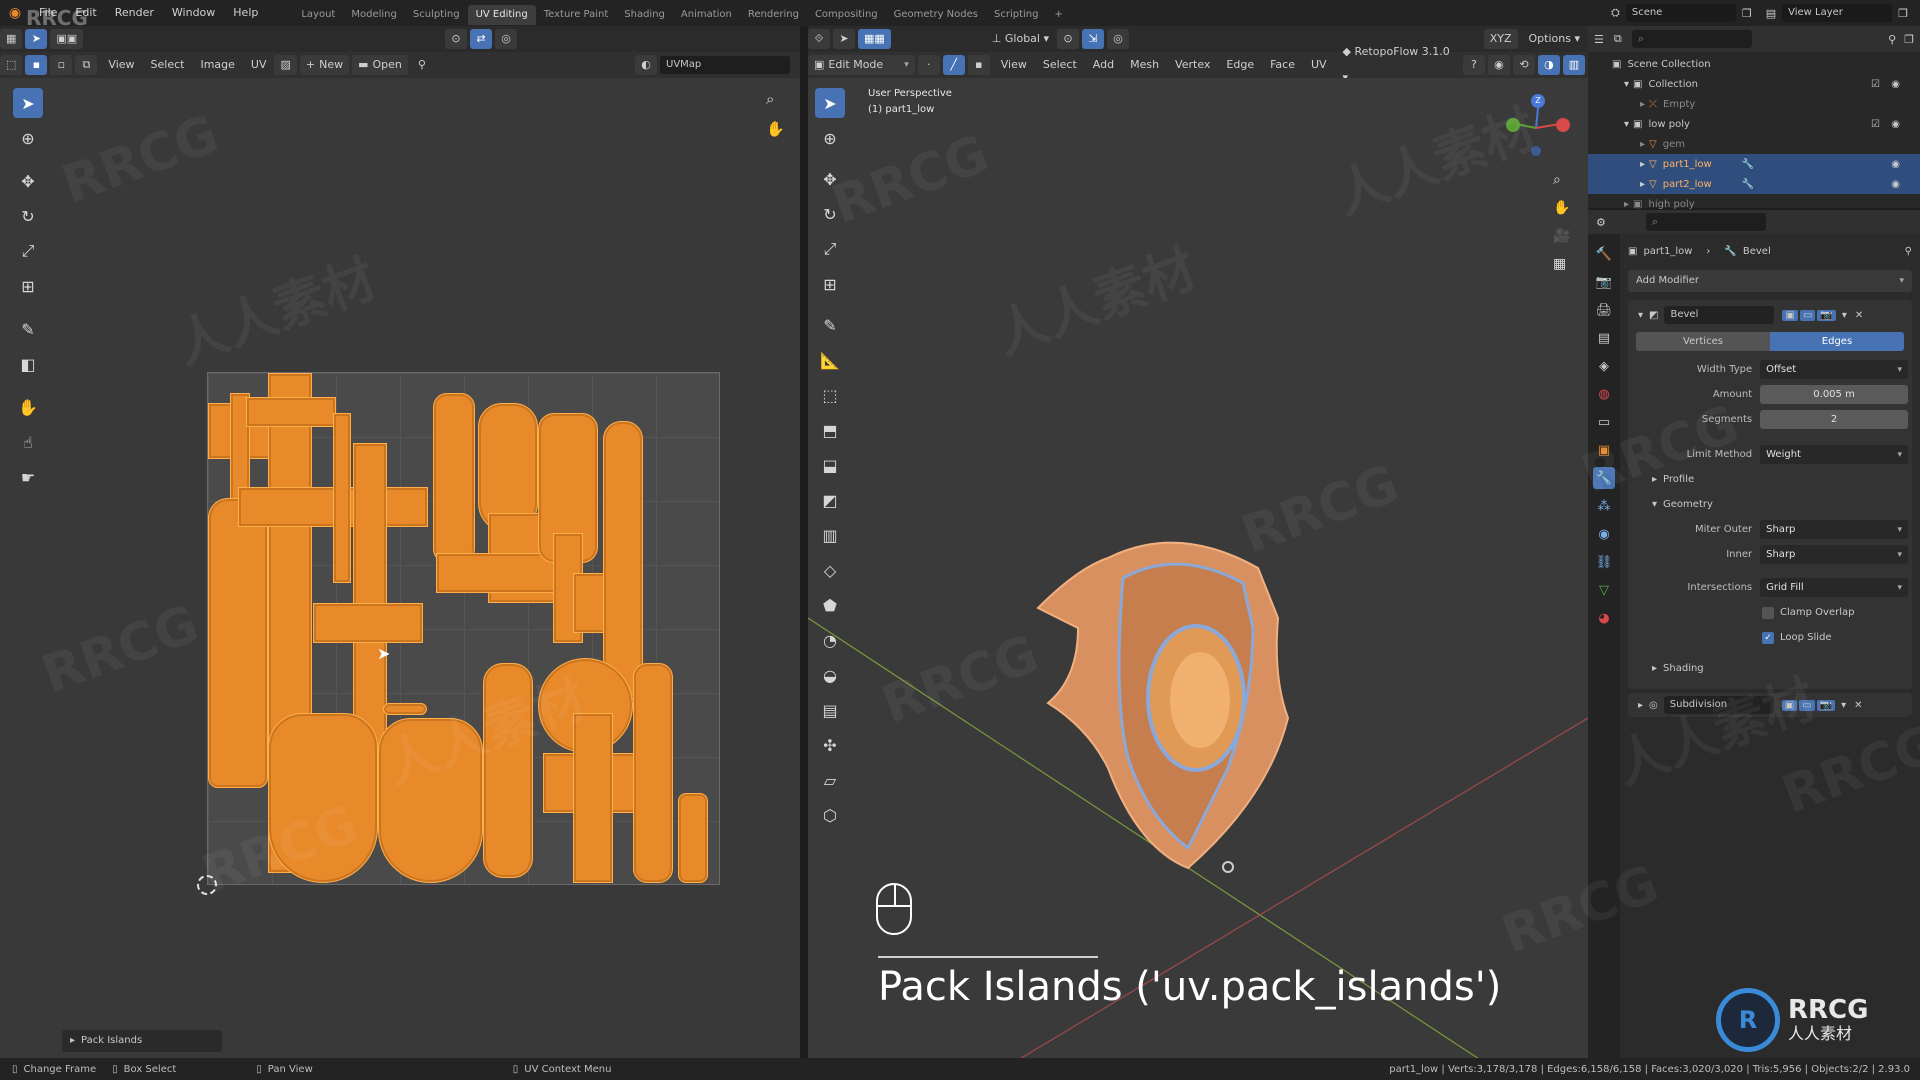  Describe the element at coordinates (1561, 208) in the screenshot. I see `pan-view-icon: ✋` at that location.